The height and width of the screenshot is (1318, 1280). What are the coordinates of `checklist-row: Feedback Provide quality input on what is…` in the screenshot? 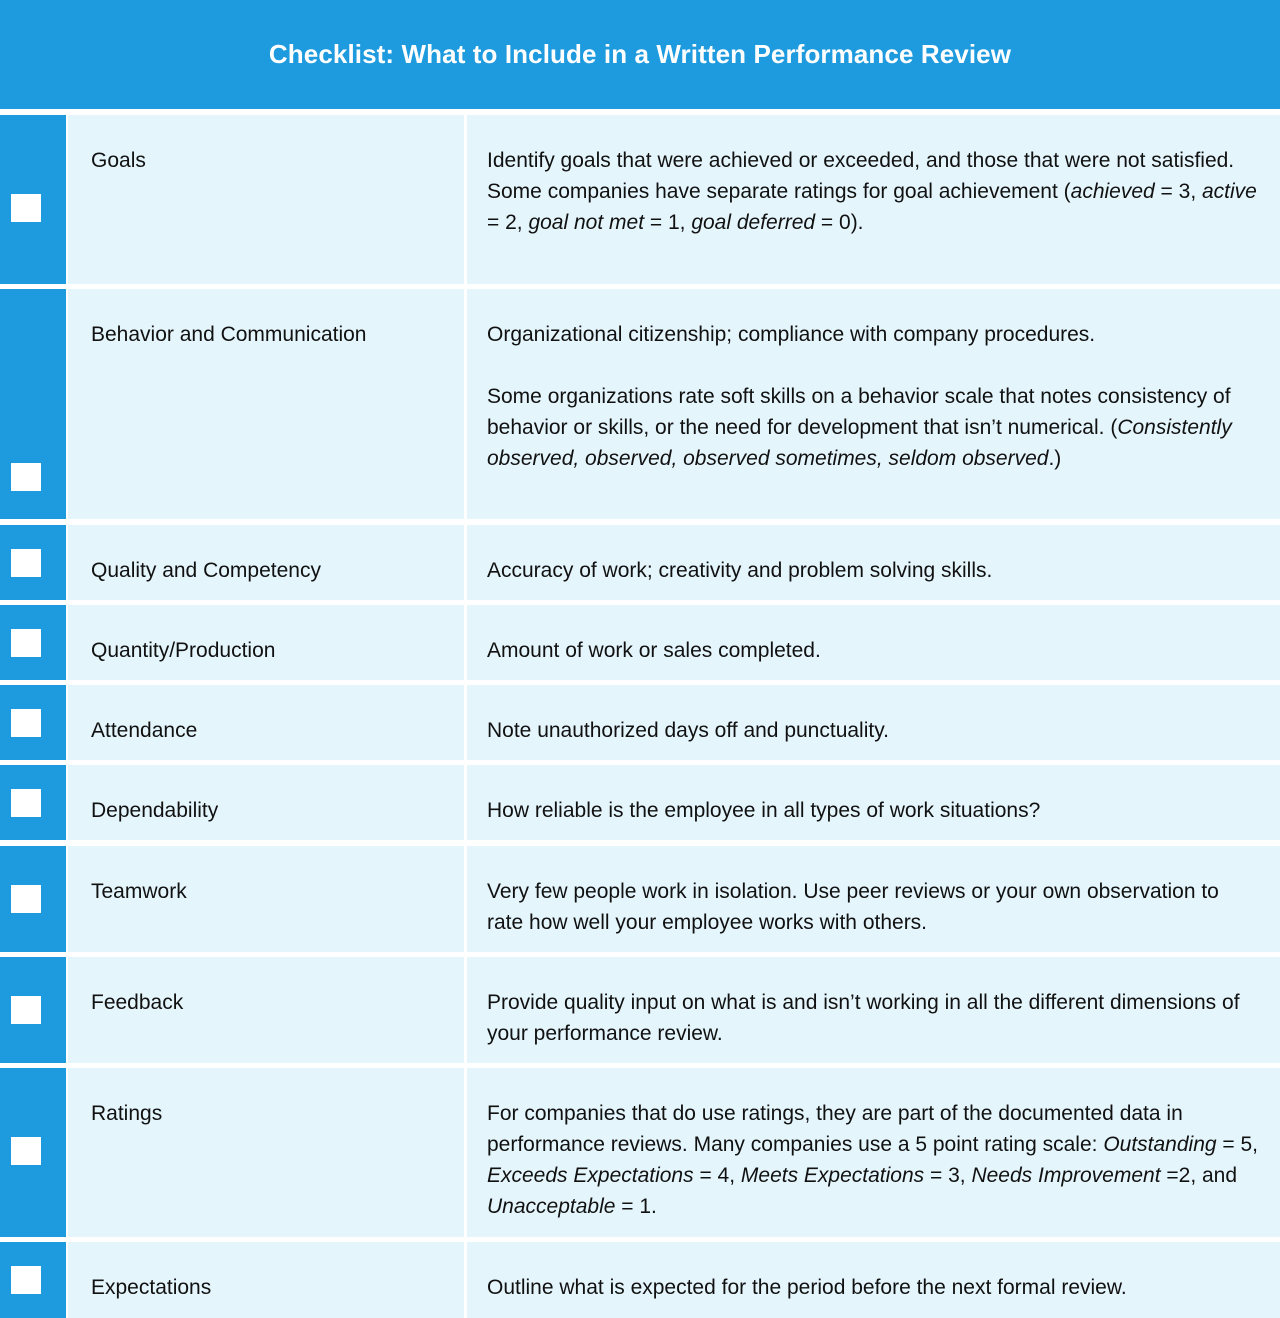 It's located at (640, 1010).